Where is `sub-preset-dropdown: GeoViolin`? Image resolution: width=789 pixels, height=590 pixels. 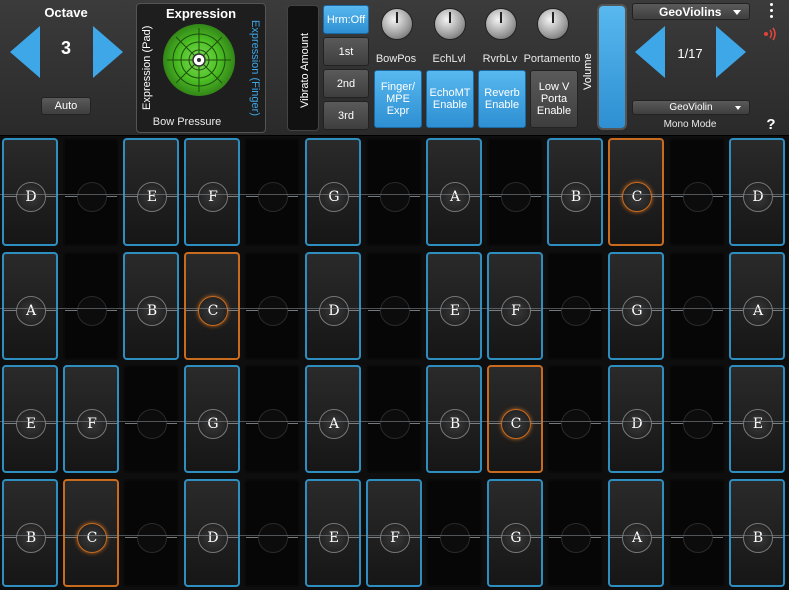 sub-preset-dropdown: GeoViolin is located at coordinates (691, 107).